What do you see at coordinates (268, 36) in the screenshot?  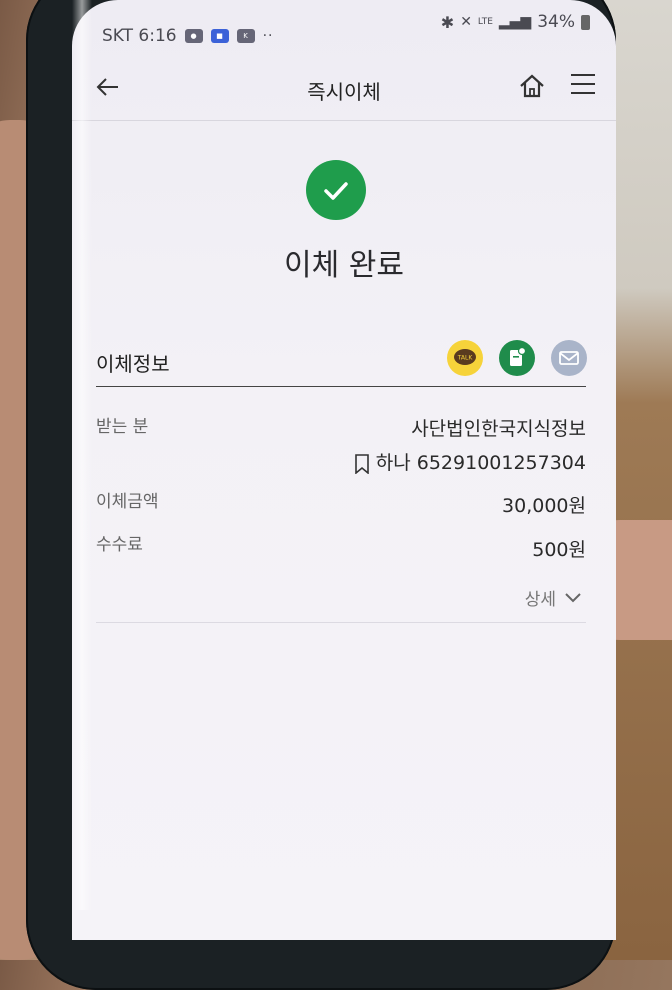 I see `more-notifications-icon: ··` at bounding box center [268, 36].